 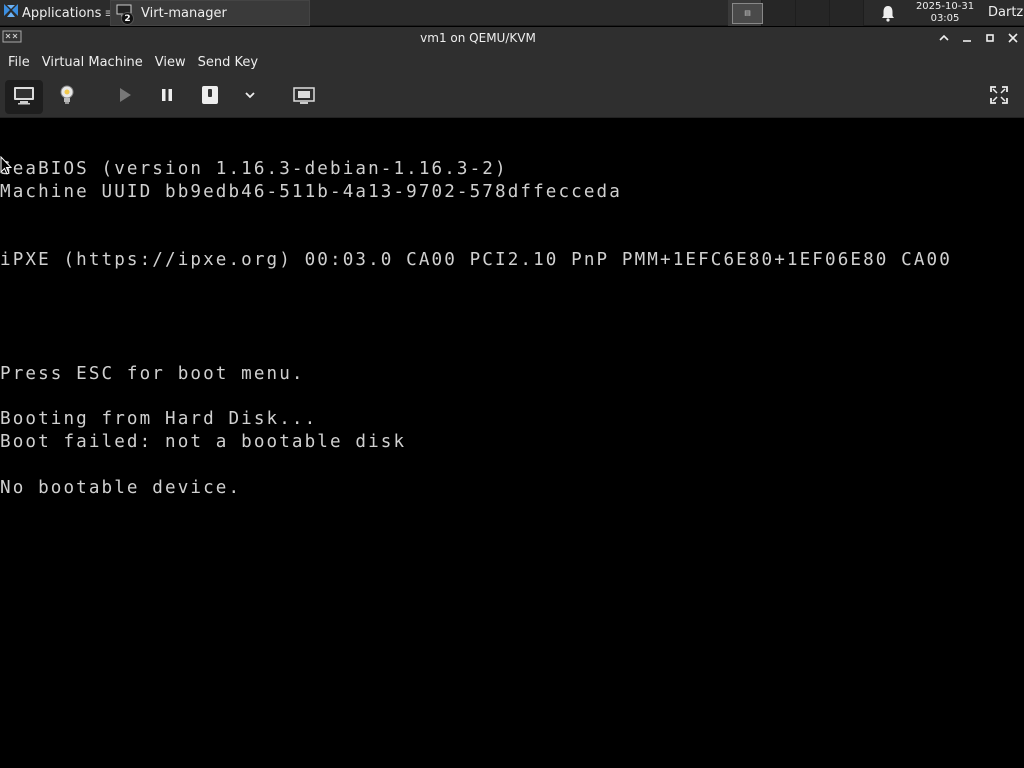 What do you see at coordinates (203, 442) in the screenshot?
I see `console-line-boot-failed: Boot failed: not a bootable disk` at bounding box center [203, 442].